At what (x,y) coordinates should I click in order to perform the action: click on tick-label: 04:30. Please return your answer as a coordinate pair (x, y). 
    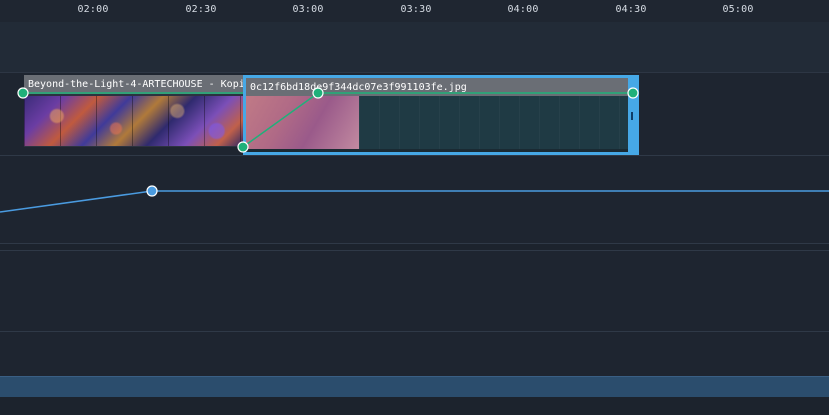
    Looking at the image, I should click on (631, 9).